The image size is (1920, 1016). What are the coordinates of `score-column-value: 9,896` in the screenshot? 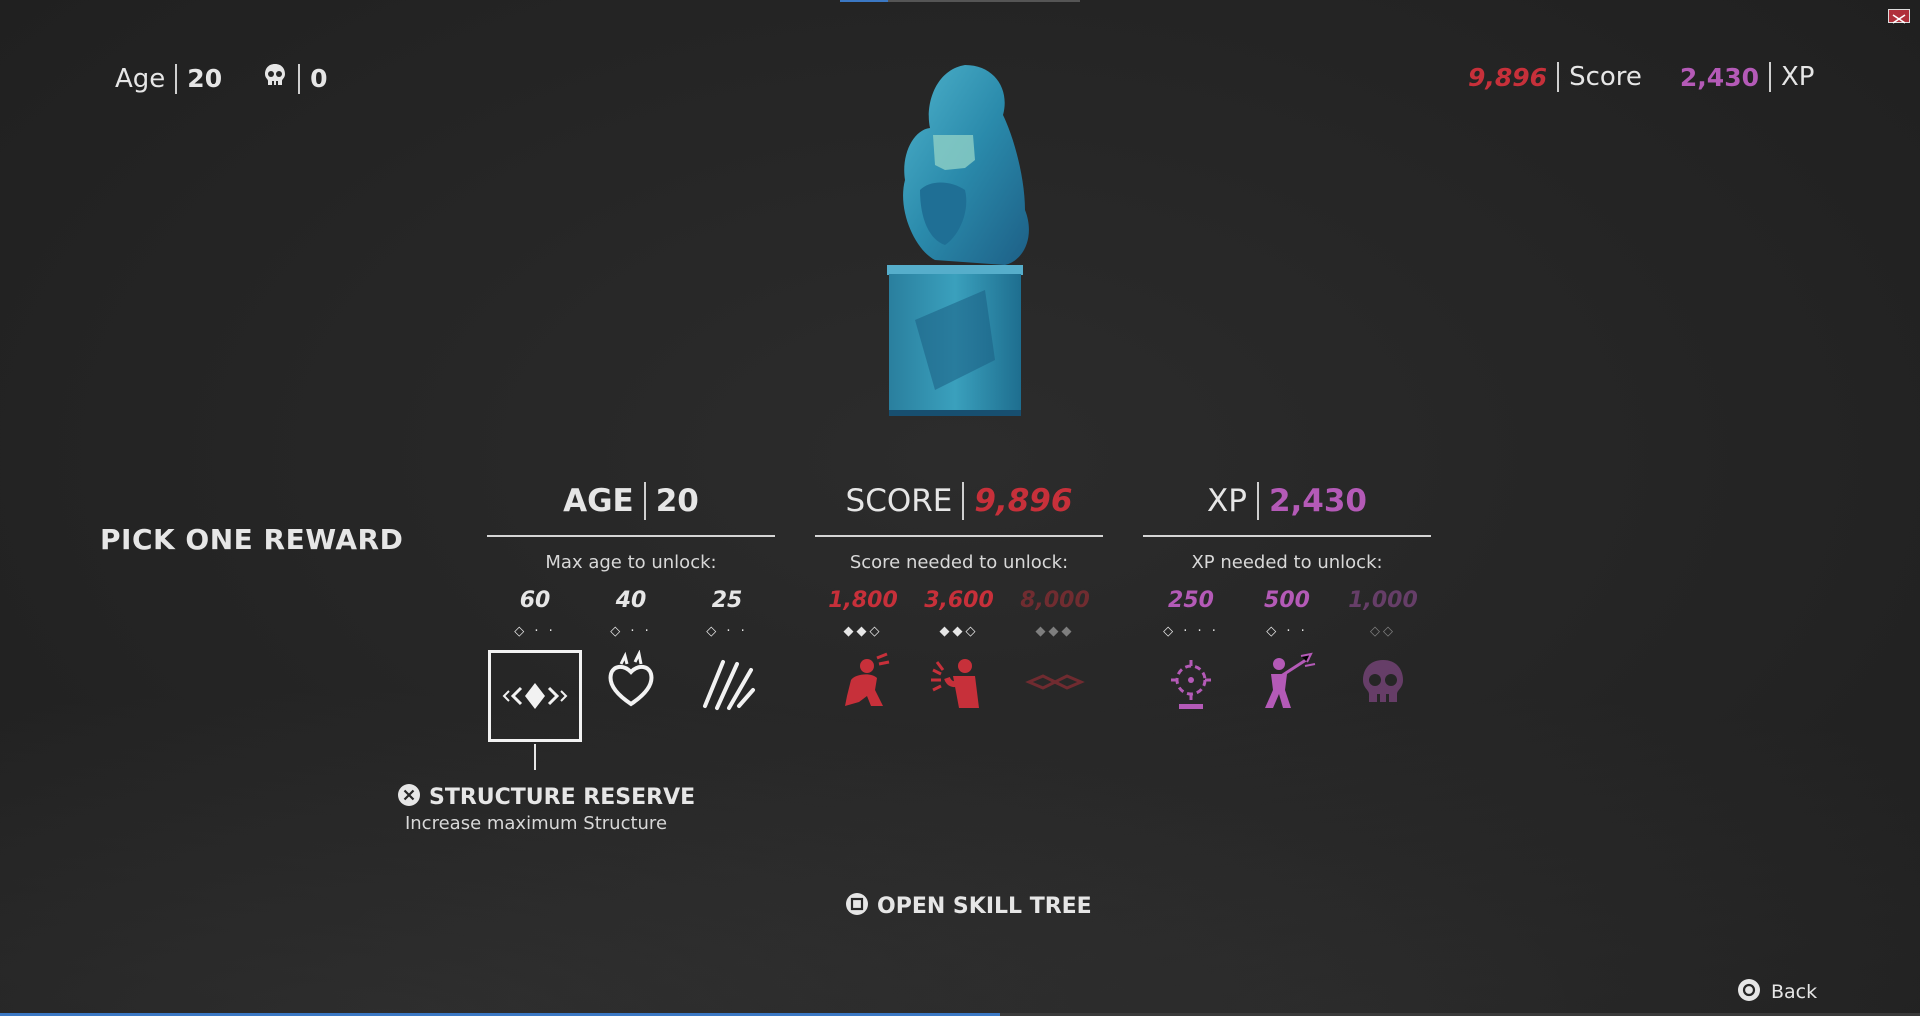 It's located at (1023, 501).